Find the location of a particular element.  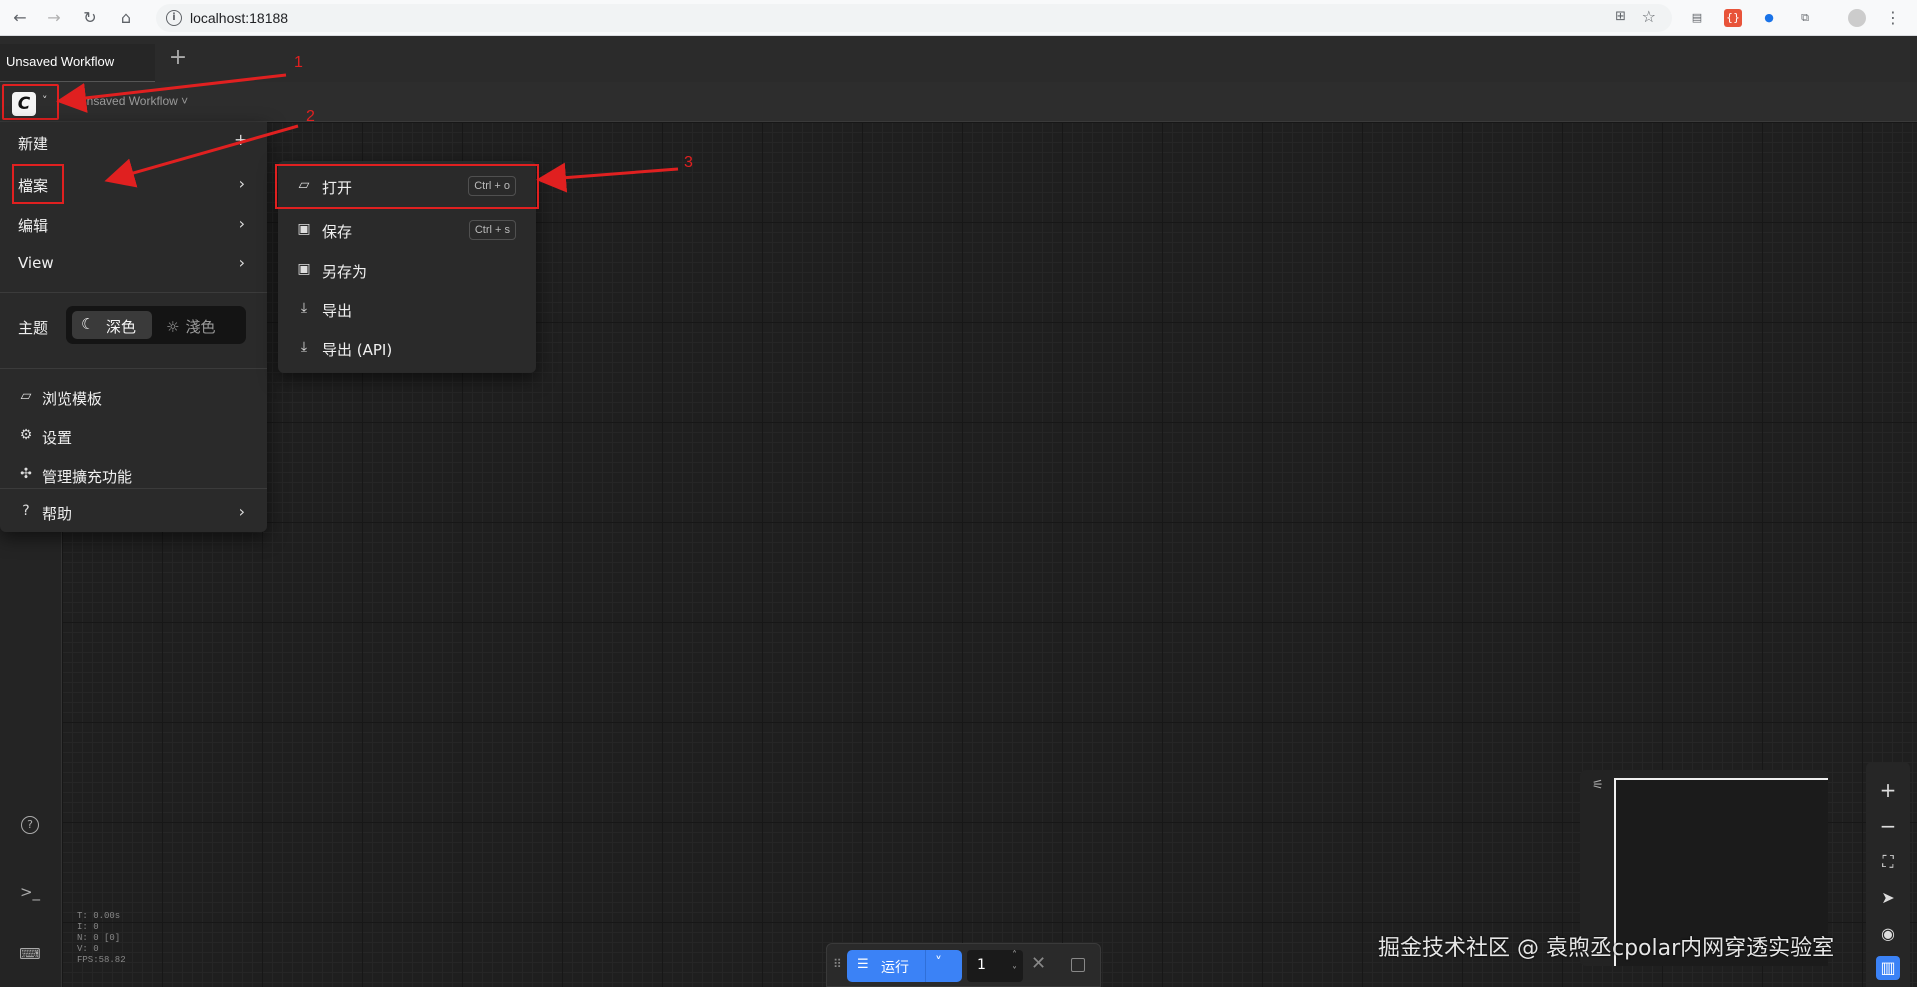

queue-icon: ☰ is located at coordinates (863, 964).